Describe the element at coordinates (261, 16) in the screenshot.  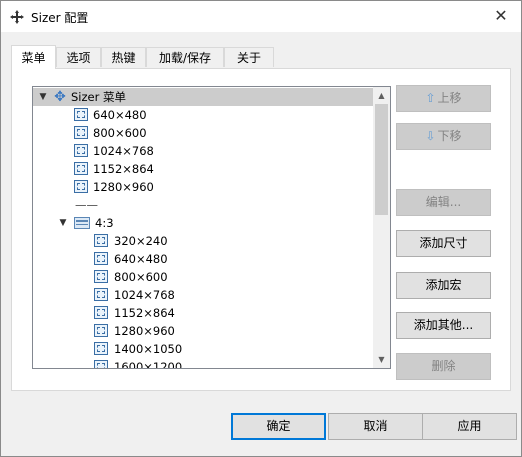
I see `title-bar: Sizer 配置 ✕` at that location.